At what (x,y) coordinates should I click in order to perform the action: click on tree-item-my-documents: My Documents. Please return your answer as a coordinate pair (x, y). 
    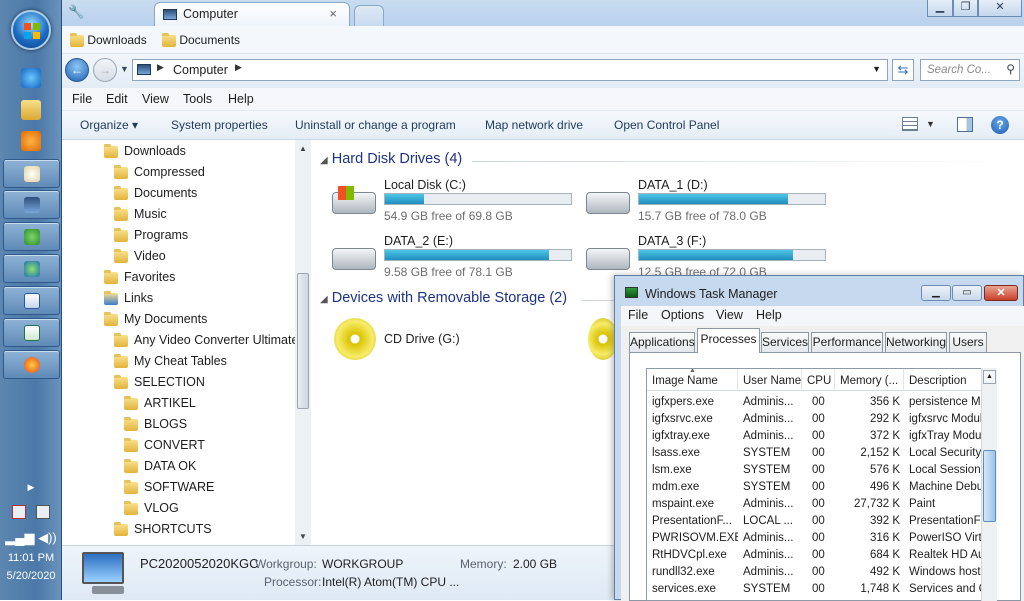
    Looking at the image, I should click on (155, 319).